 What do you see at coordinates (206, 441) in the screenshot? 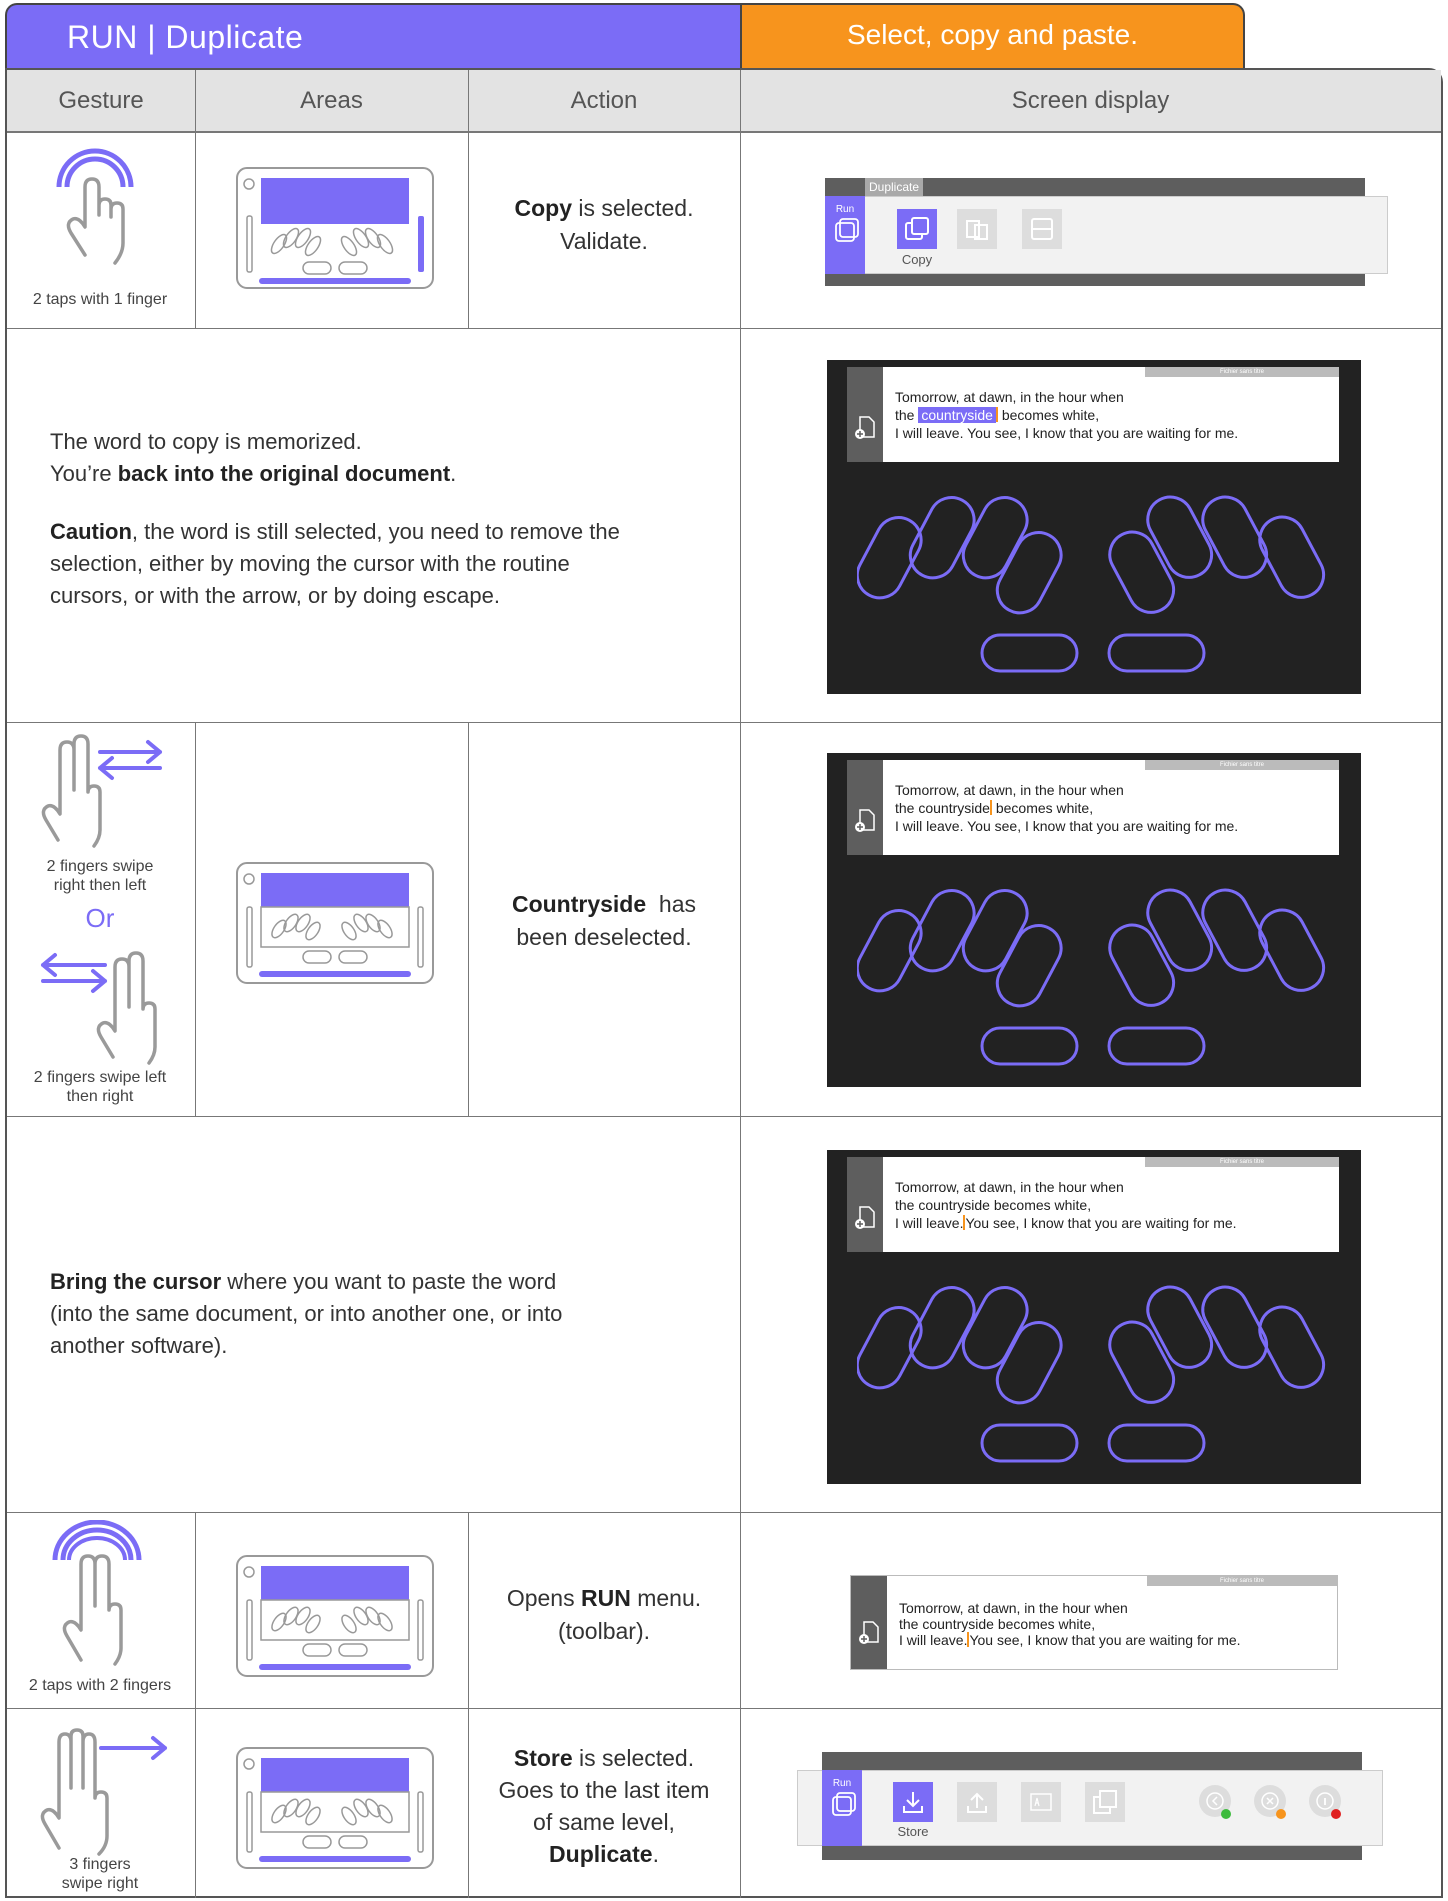
I see `row2-line1: The word to copy is memorized.` at bounding box center [206, 441].